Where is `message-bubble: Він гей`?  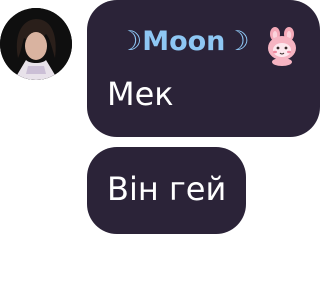 message-bubble: Він гей is located at coordinates (166, 190).